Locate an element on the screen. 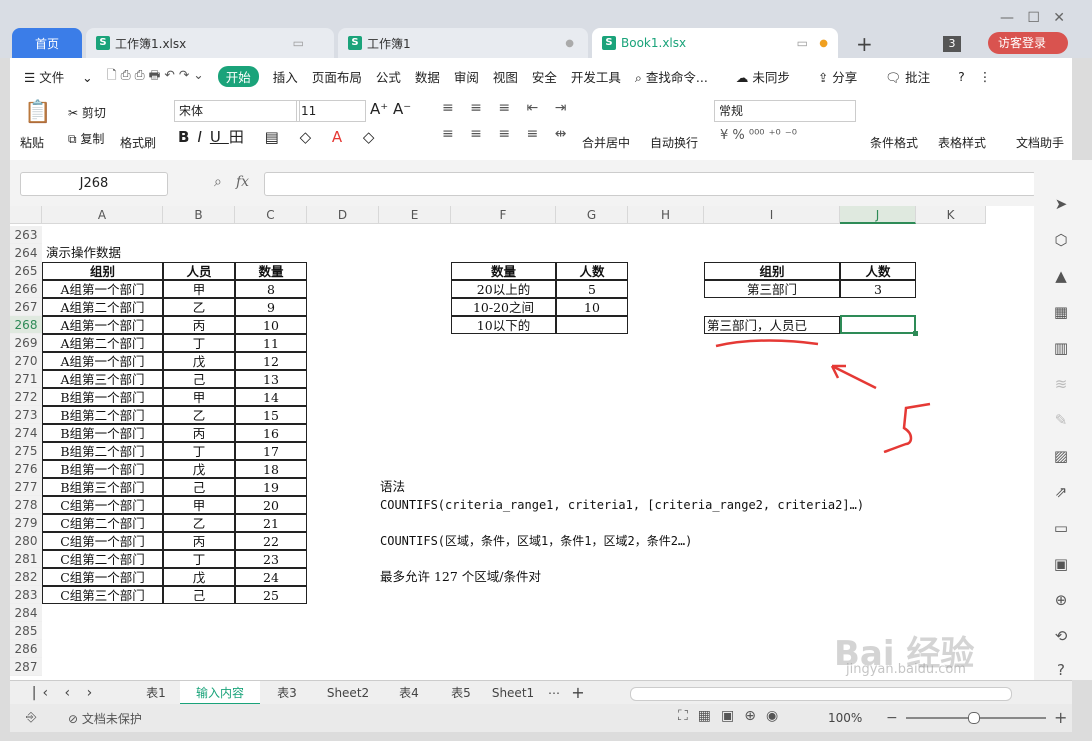  add-sheet-button: + is located at coordinates (578, 693).